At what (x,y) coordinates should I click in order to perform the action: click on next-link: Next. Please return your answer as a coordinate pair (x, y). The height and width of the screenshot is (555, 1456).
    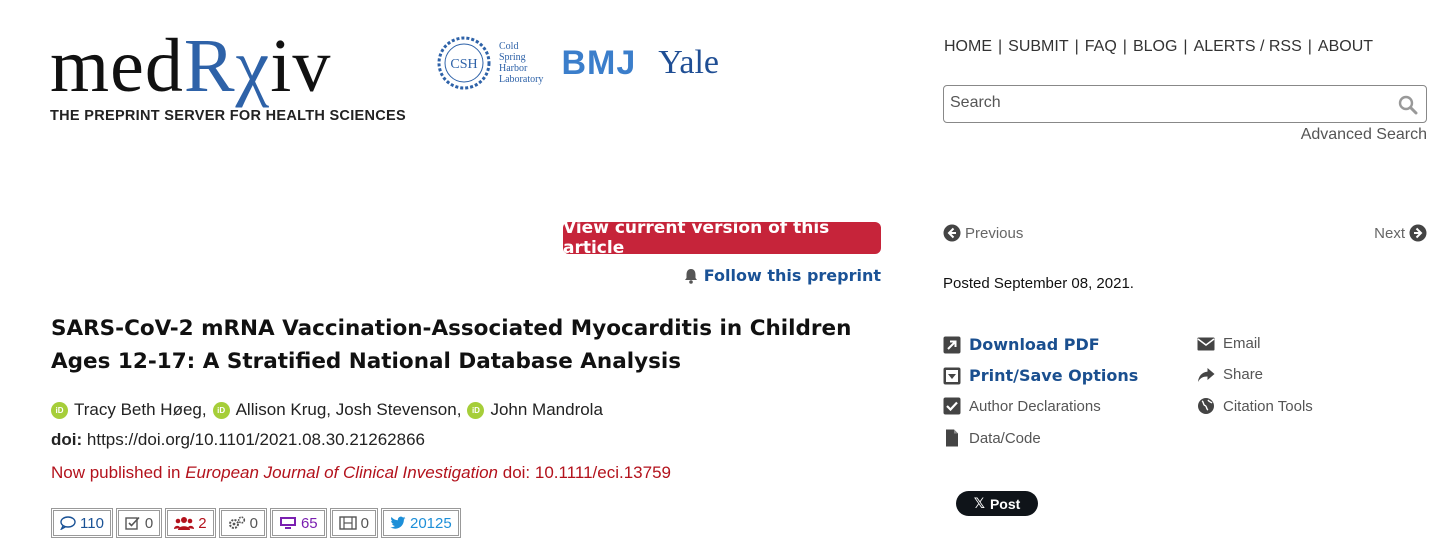
    Looking at the image, I should click on (1400, 233).